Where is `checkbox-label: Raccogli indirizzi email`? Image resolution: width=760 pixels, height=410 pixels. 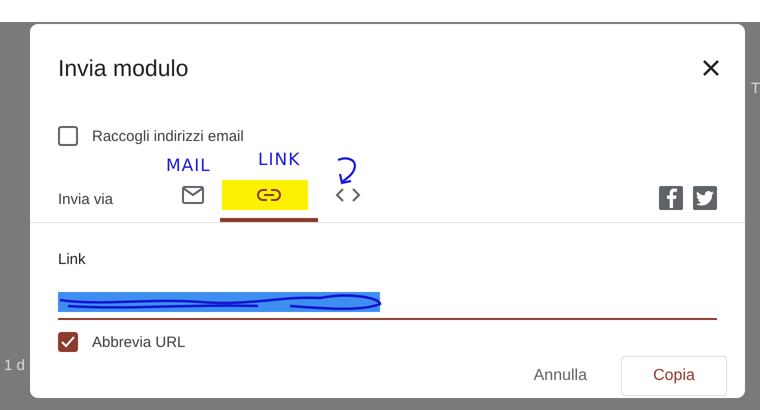 checkbox-label: Raccogli indirizzi email is located at coordinates (168, 136).